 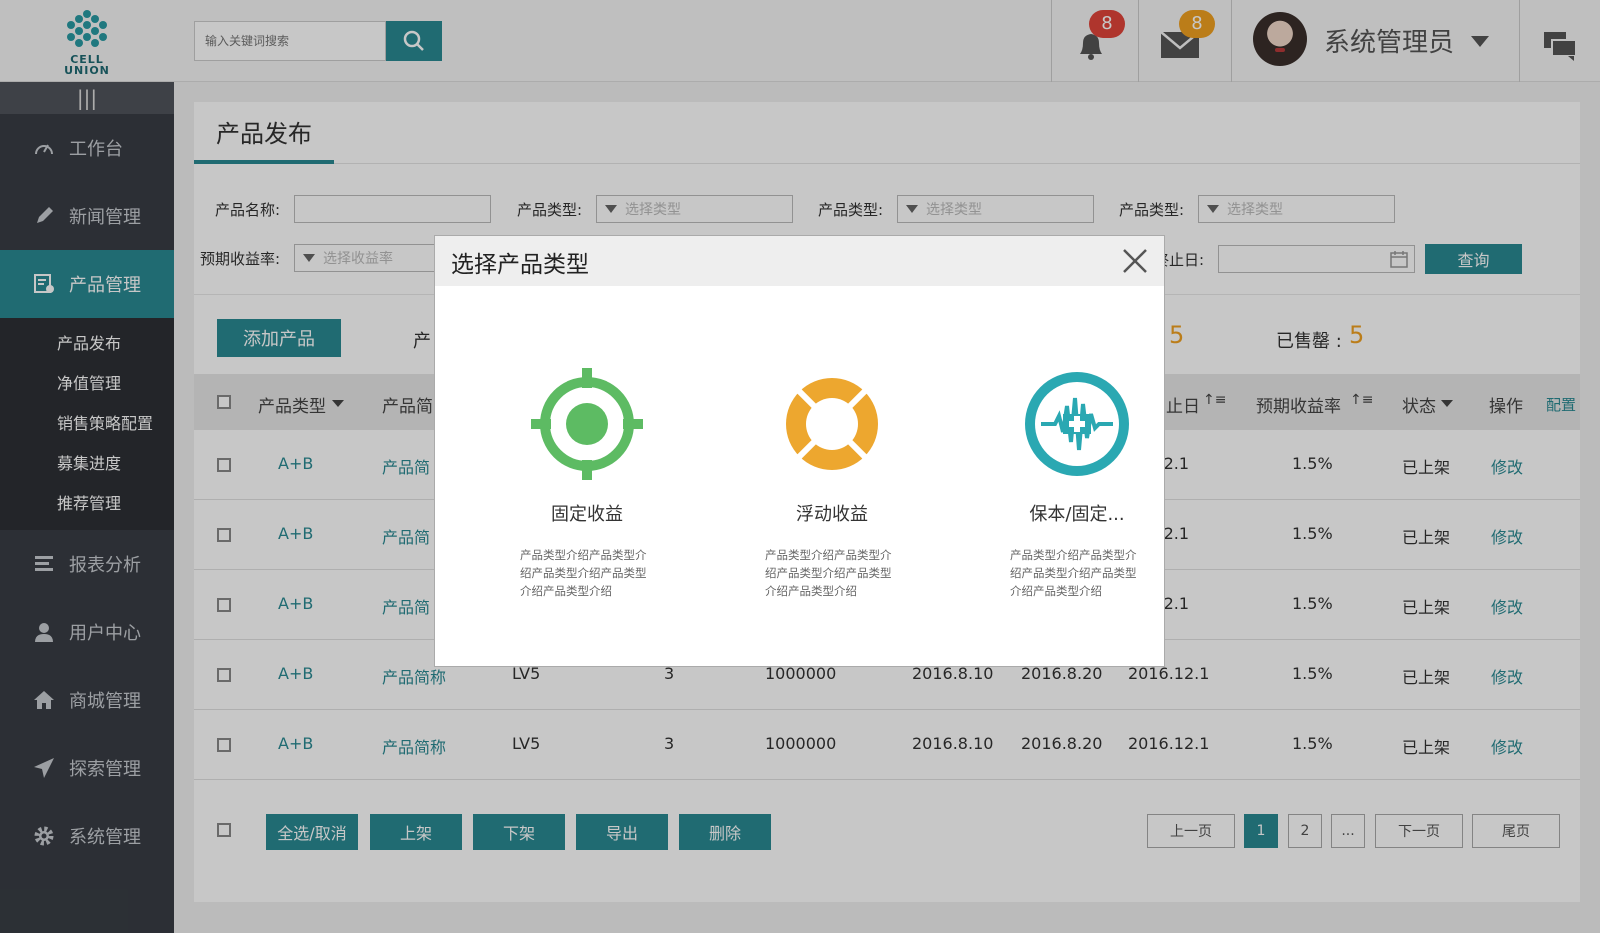 I want to click on pulse-plus-icon, so click(x=1077, y=424).